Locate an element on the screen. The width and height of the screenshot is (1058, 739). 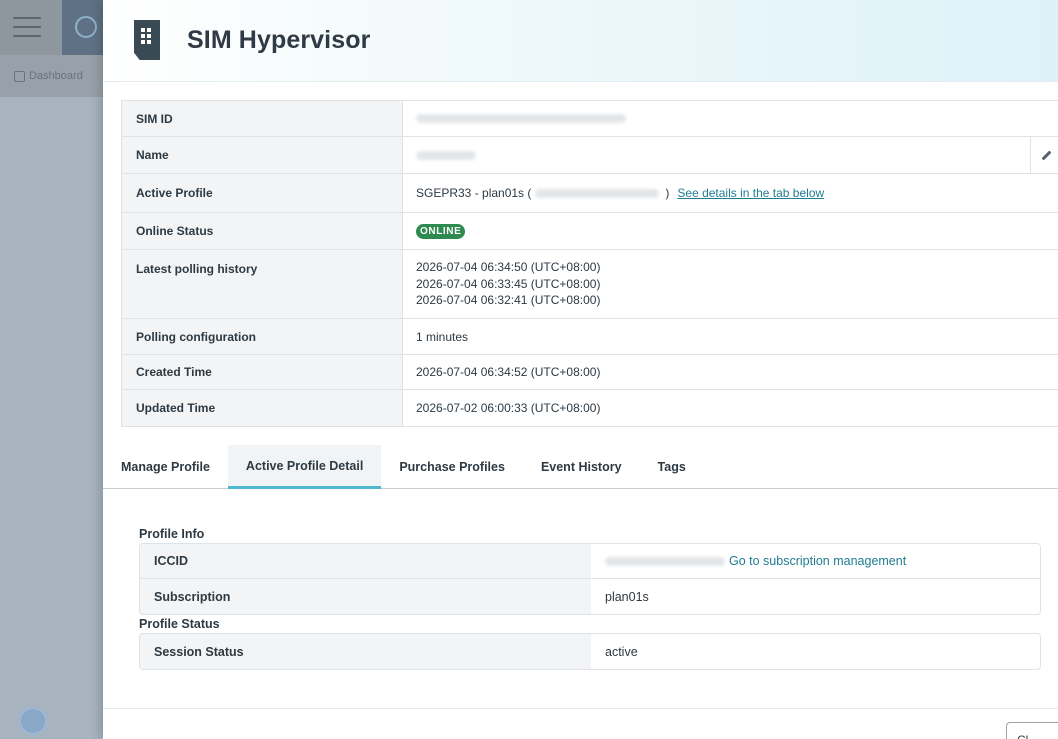
drawer-title: SIM Hypervisor is located at coordinates (279, 40).